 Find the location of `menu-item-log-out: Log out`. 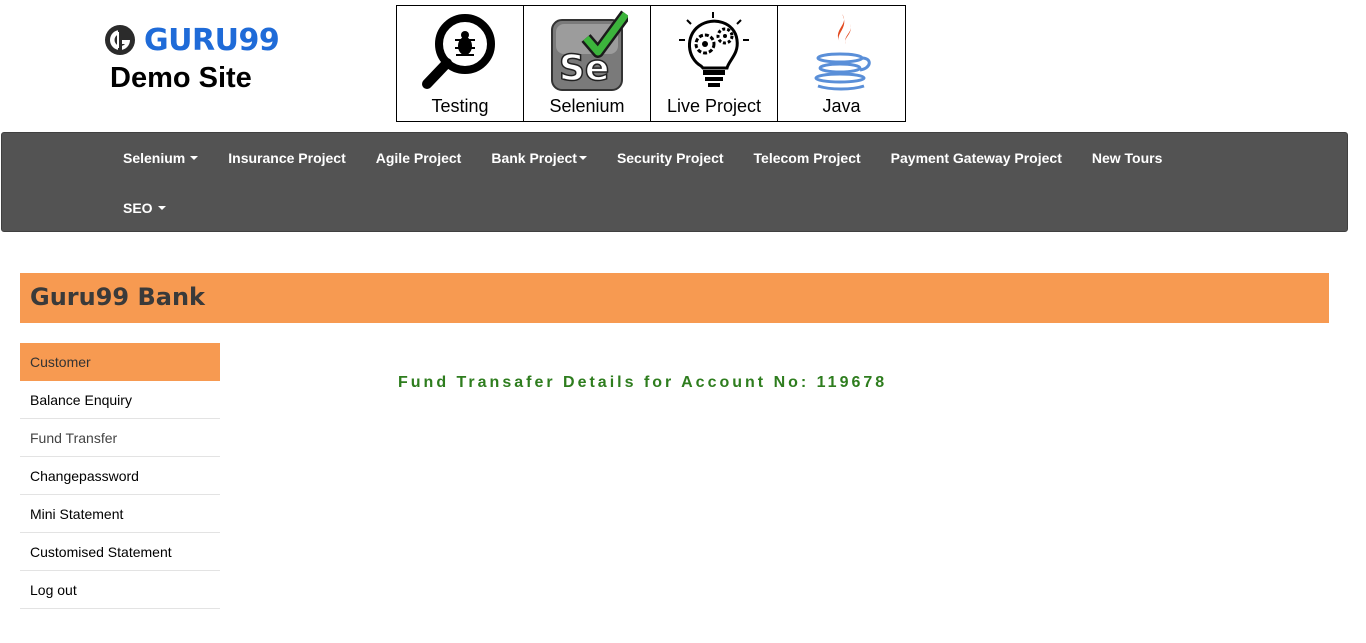

menu-item-log-out: Log out is located at coordinates (120, 590).